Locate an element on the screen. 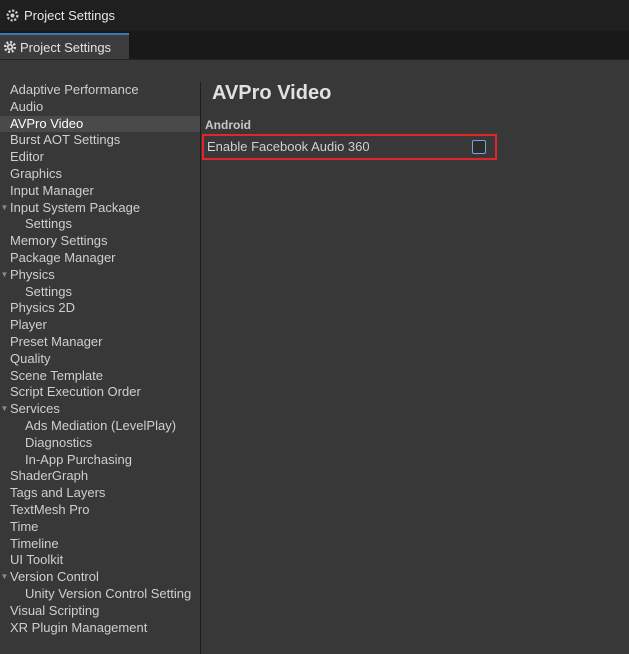  tab-project-settings: Project Settings is located at coordinates (64, 46).